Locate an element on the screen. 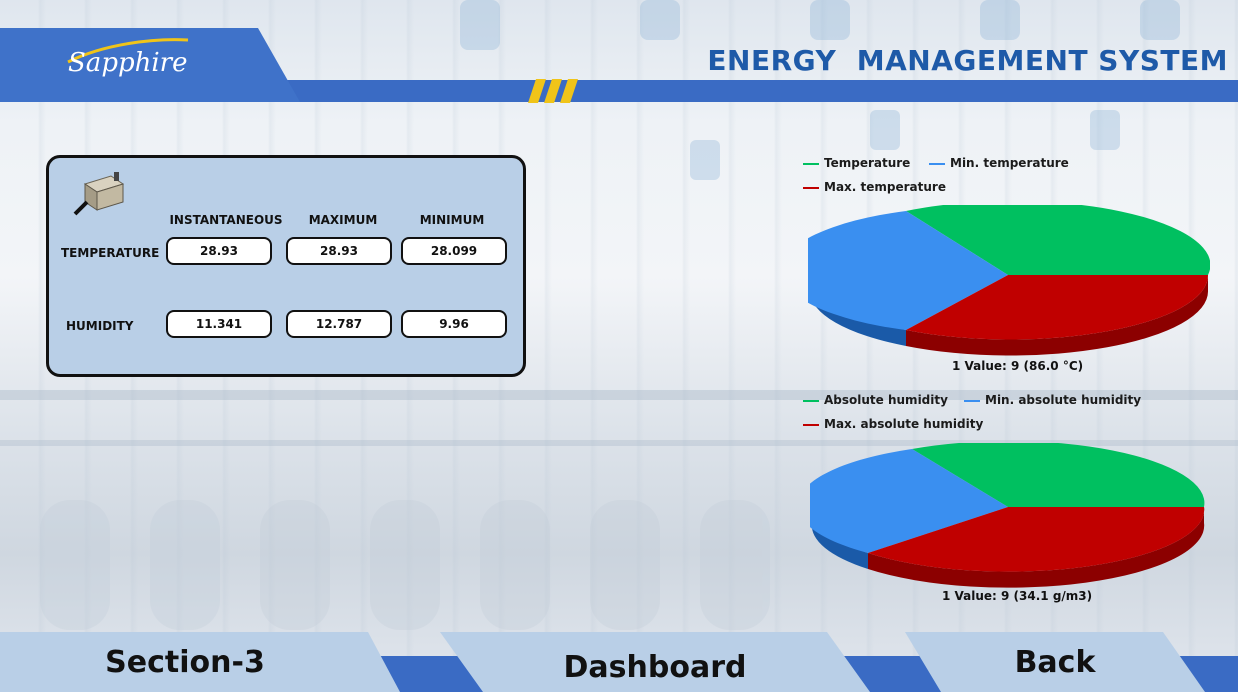 The width and height of the screenshot is (1238, 692). row-head-humidity: HUMIDITY is located at coordinates (100, 326).